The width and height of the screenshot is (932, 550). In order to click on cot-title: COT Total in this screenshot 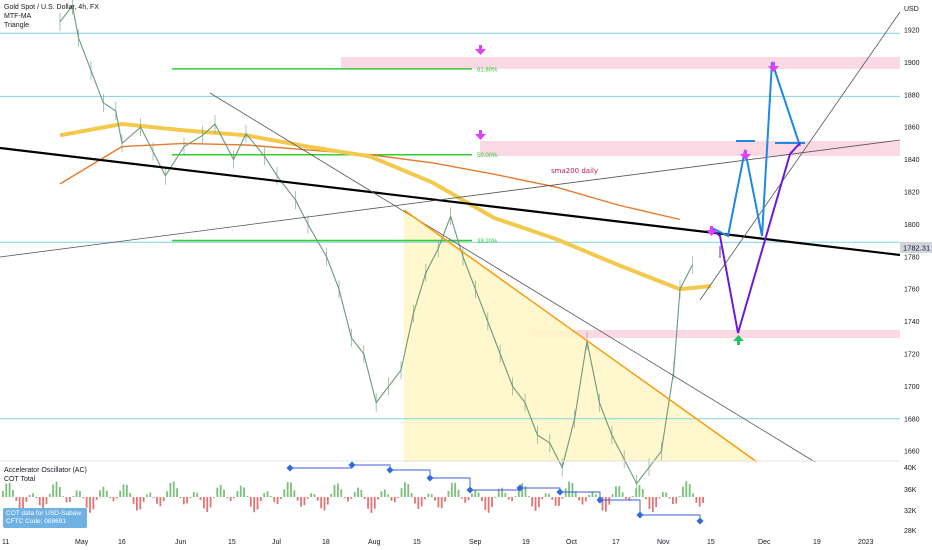, I will do `click(45, 479)`.